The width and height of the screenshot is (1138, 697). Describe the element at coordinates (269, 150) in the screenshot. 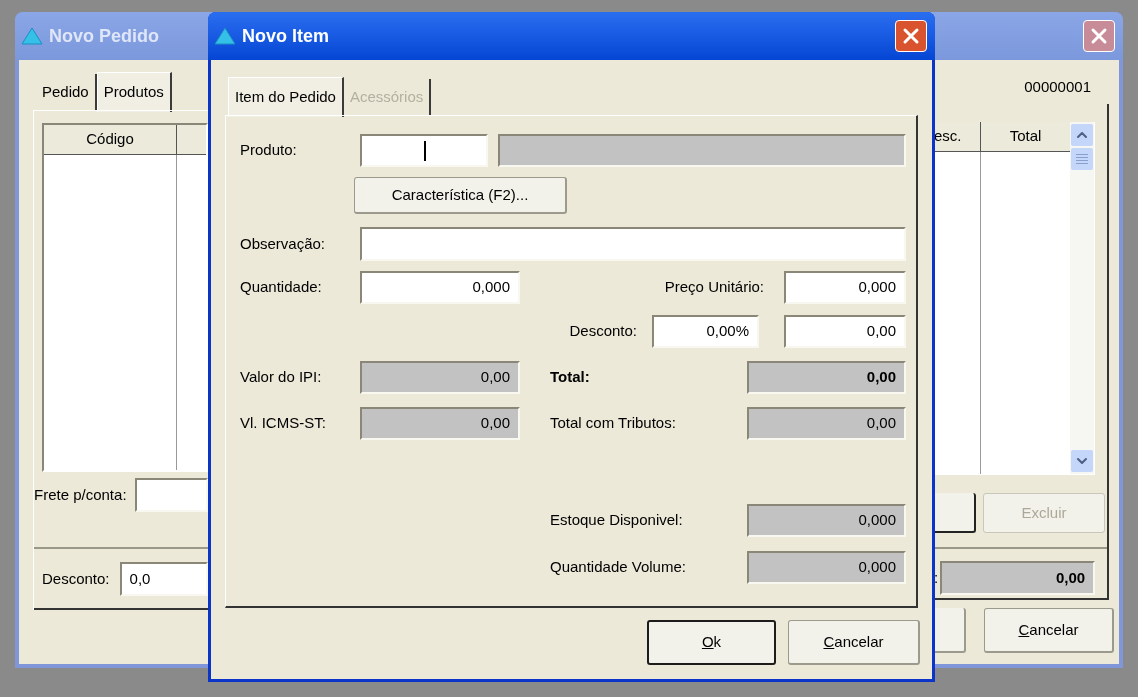

I see `field-label: Produto:` at that location.